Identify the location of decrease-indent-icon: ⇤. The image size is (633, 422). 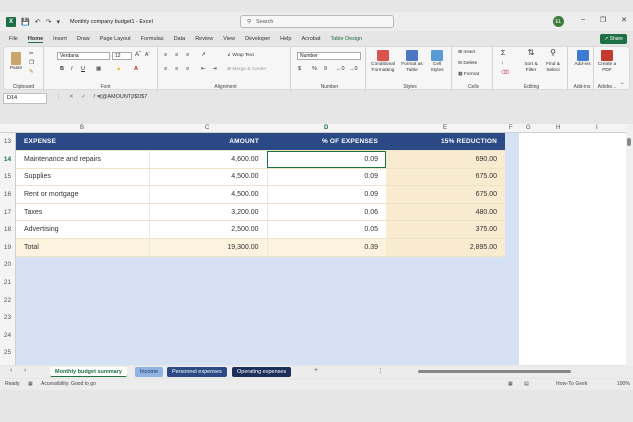
(203, 69).